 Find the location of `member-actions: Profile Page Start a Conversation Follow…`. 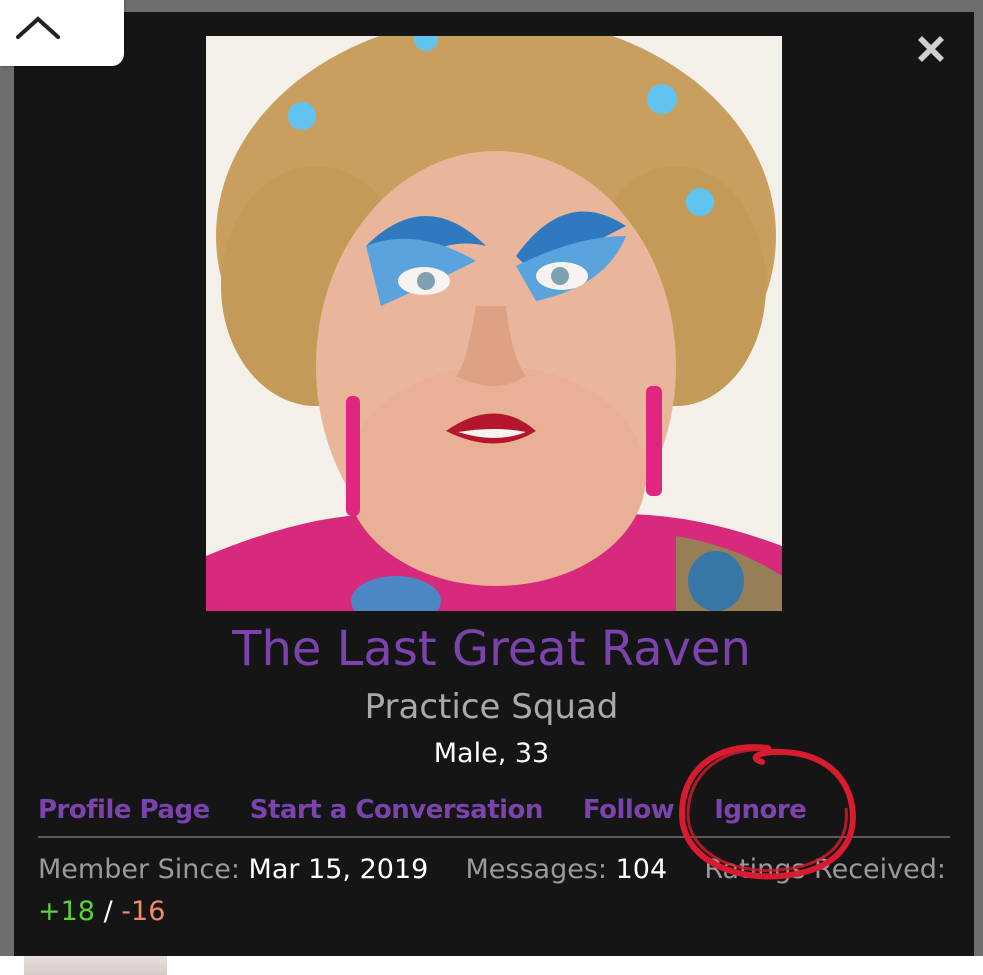

member-actions: Profile Page Start a Conversation Follow… is located at coordinates (422, 810).